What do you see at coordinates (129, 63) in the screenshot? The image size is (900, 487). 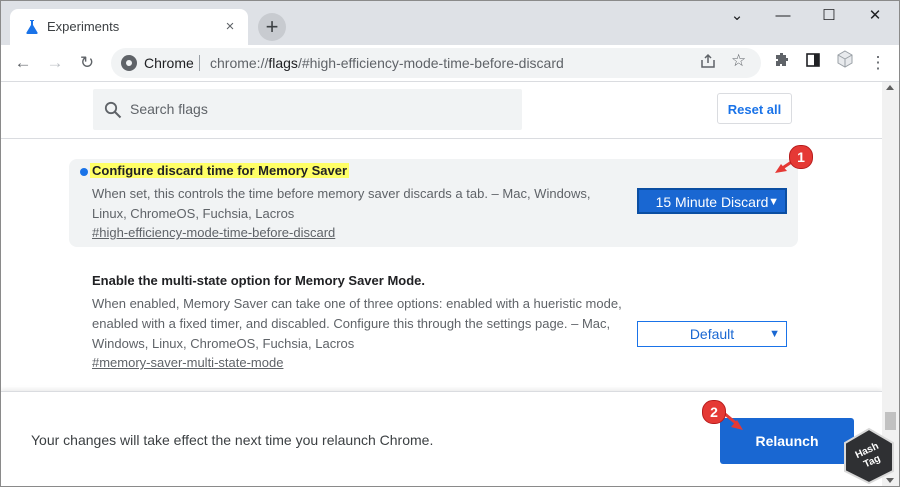 I see `site-info-icon` at bounding box center [129, 63].